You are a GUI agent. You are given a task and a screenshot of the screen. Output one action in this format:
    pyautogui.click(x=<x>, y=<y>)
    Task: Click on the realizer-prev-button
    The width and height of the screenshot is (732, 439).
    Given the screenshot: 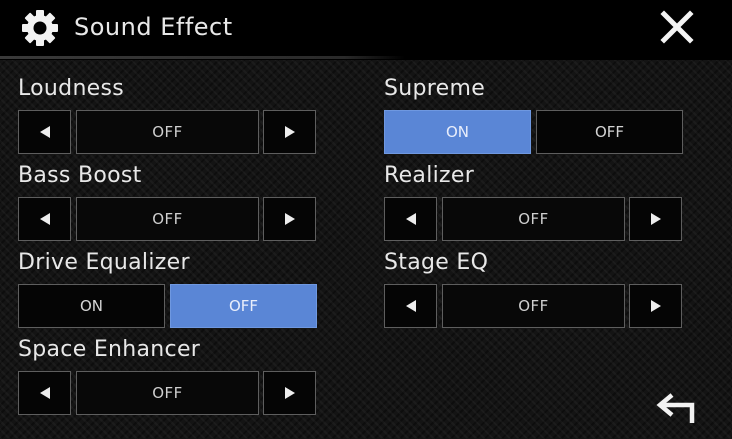 What is the action you would take?
    pyautogui.click(x=410, y=219)
    